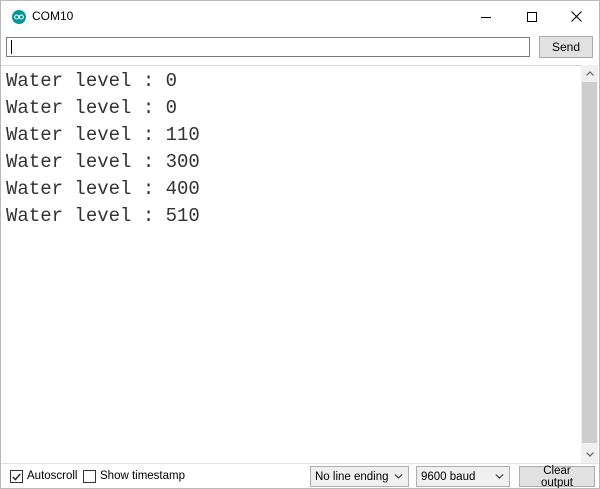 The height and width of the screenshot is (489, 600). I want to click on line-ending-select: No line ending, so click(359, 476).